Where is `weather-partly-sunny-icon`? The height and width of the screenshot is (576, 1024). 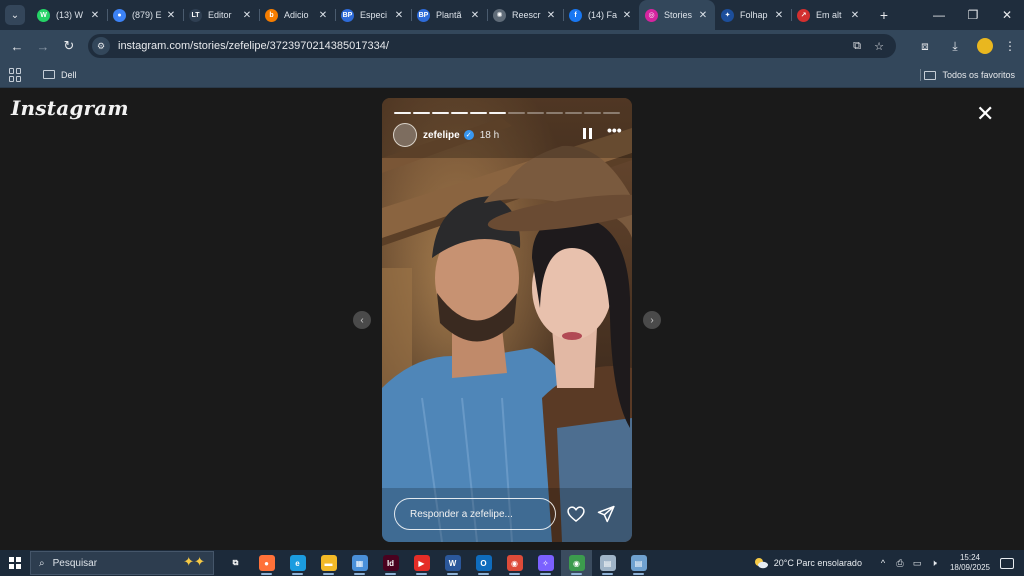 weather-partly-sunny-icon is located at coordinates (761, 563).